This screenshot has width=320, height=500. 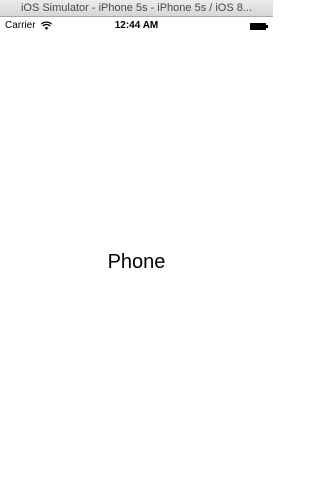 What do you see at coordinates (136, 262) in the screenshot?
I see `phone-label: Phone` at bounding box center [136, 262].